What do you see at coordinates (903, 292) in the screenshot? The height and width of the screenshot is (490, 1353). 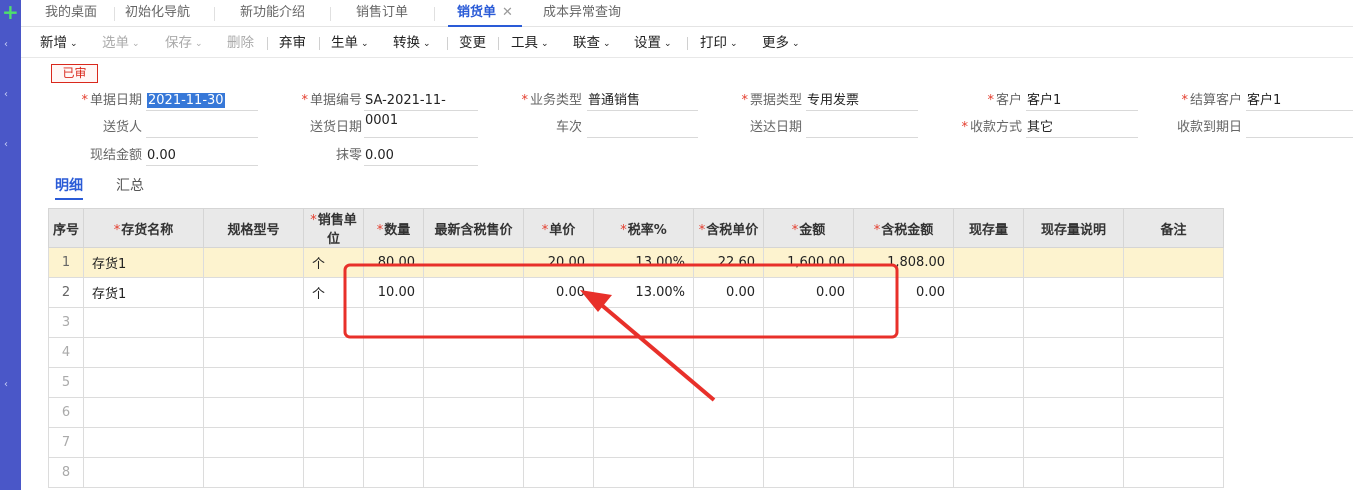 I see `cell-tax-amount: 0.00` at bounding box center [903, 292].